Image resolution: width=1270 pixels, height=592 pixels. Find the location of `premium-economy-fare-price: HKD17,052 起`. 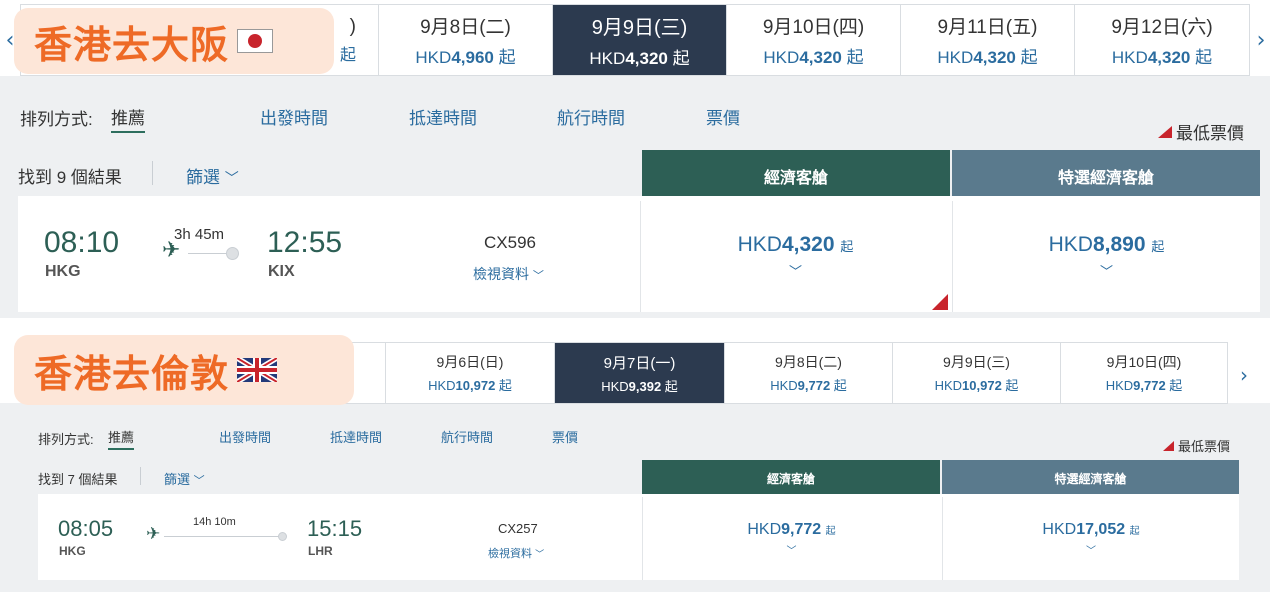

premium-economy-fare-price: HKD17,052 起 is located at coordinates (1091, 529).